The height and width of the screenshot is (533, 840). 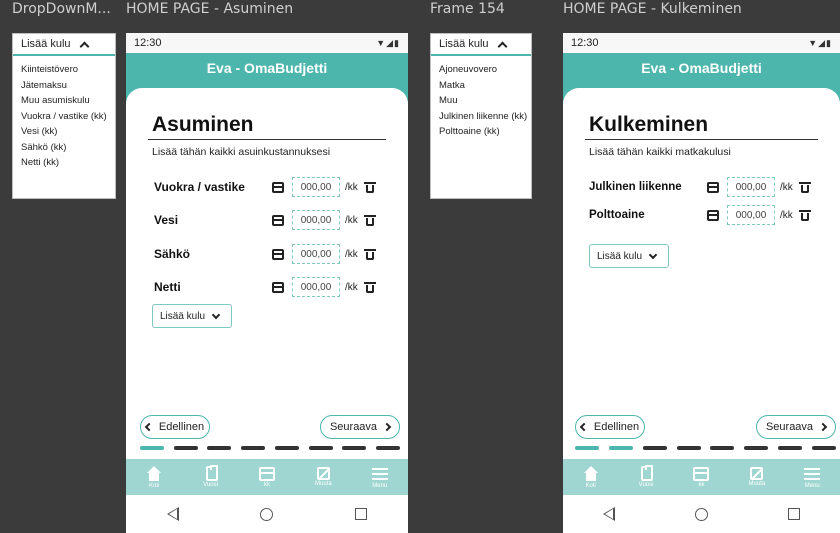 What do you see at coordinates (68, 86) in the screenshot?
I see `dropdown-item: Jätemaksu` at bounding box center [68, 86].